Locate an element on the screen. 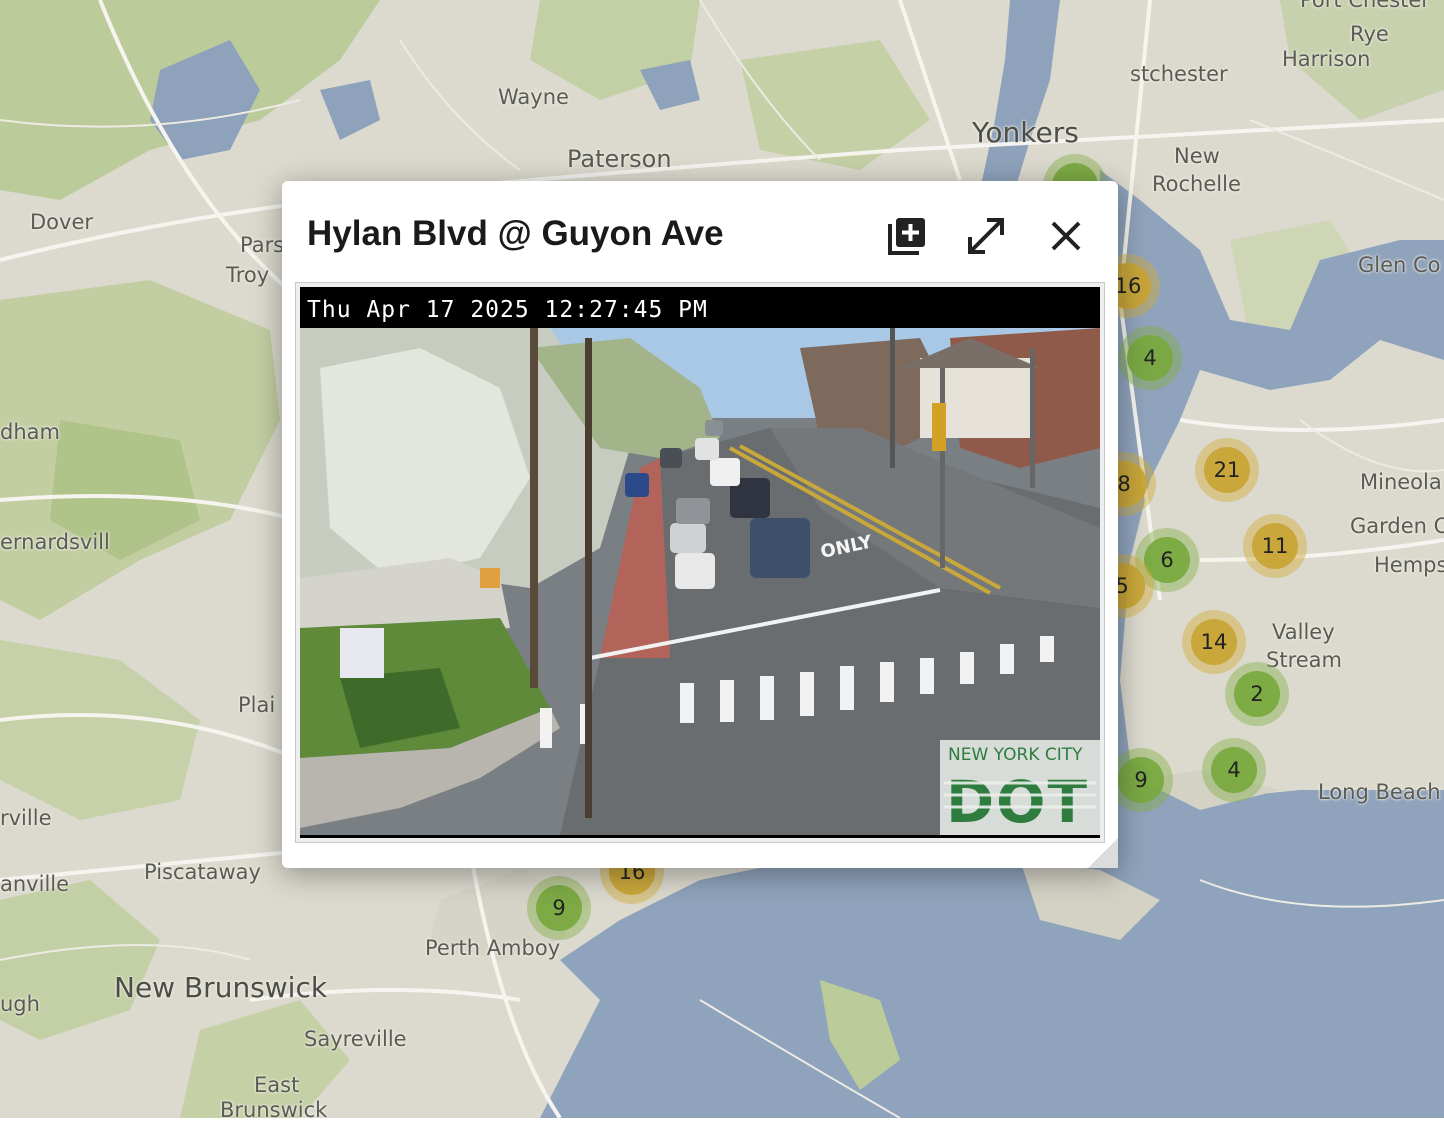  place-label-eastbrunswick: Brunswick is located at coordinates (274, 1110).